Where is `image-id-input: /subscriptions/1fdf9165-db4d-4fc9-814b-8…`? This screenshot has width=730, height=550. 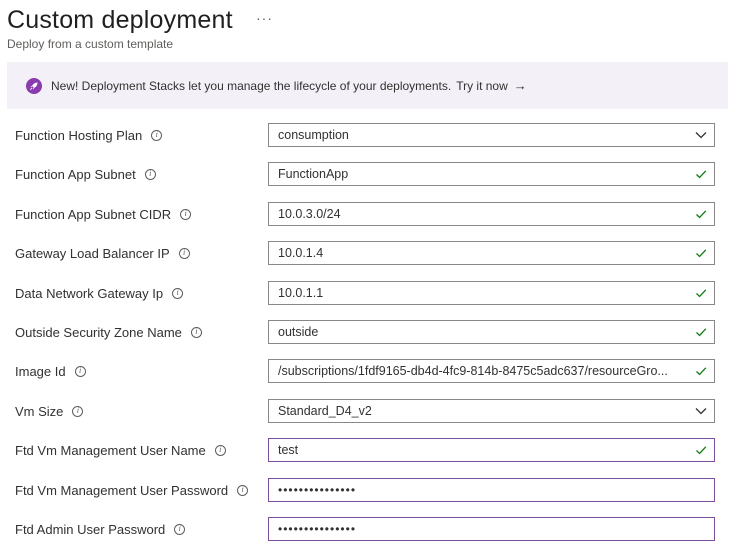 image-id-input: /subscriptions/1fdf9165-db4d-4fc9-814b-8… is located at coordinates (491, 371).